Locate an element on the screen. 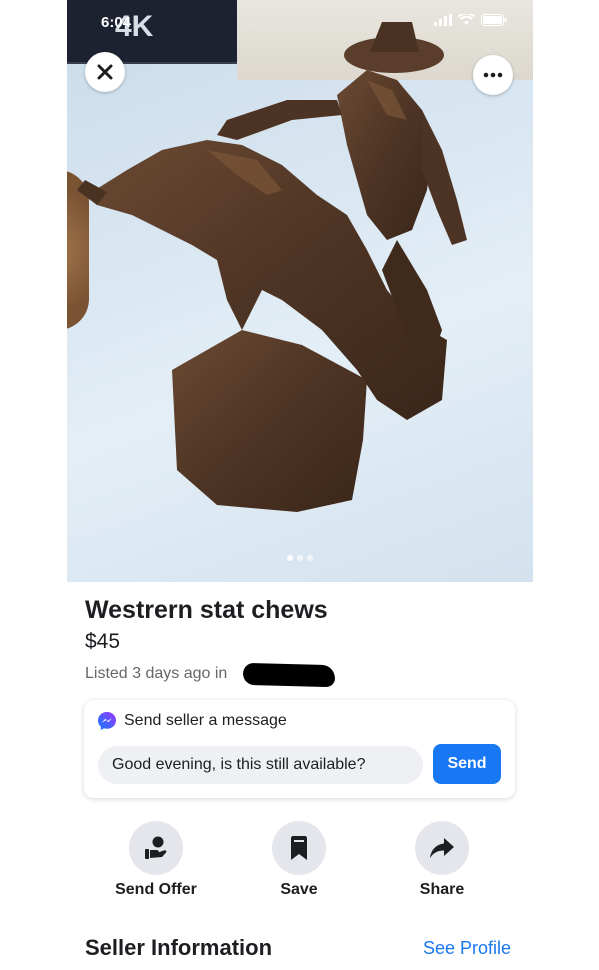 This screenshot has height=970, width=599. send-offer-action: Send Offer is located at coordinates (156, 860).